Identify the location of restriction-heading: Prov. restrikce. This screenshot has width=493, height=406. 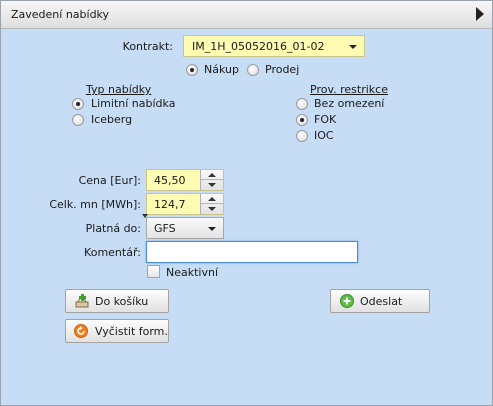
(349, 89).